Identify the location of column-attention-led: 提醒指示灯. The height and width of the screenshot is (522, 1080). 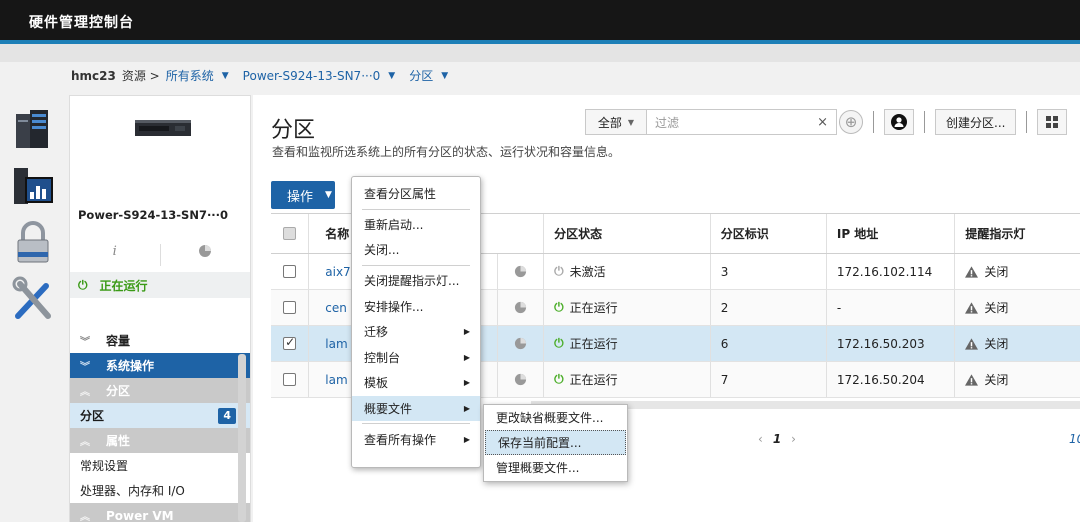
(1017, 233).